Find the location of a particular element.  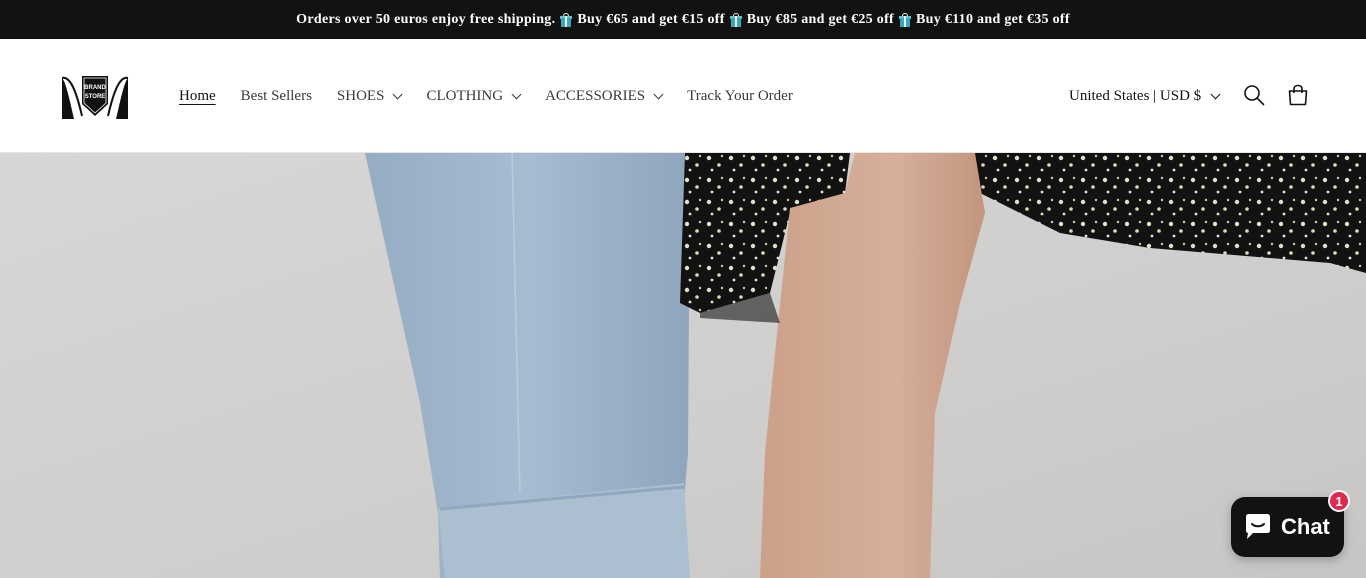

nav-track-order: Track Your Order is located at coordinates (740, 96).